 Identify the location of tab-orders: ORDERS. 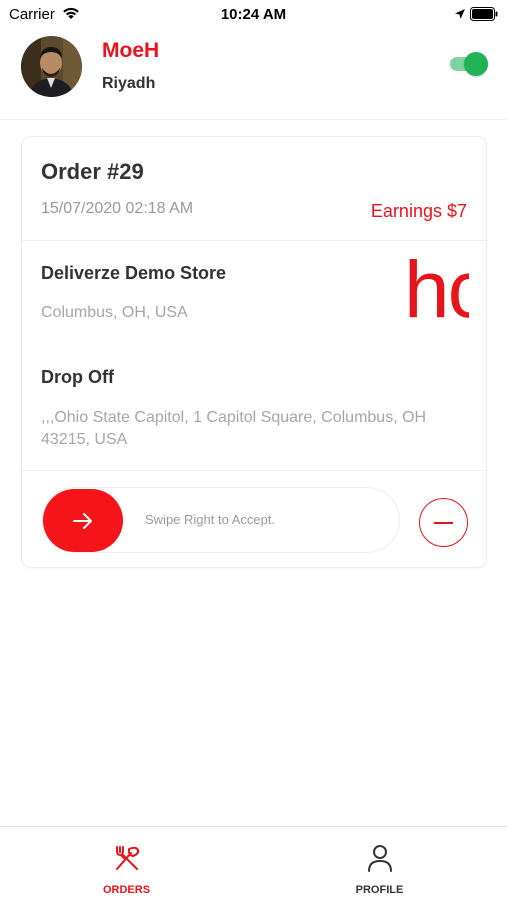
(126, 863).